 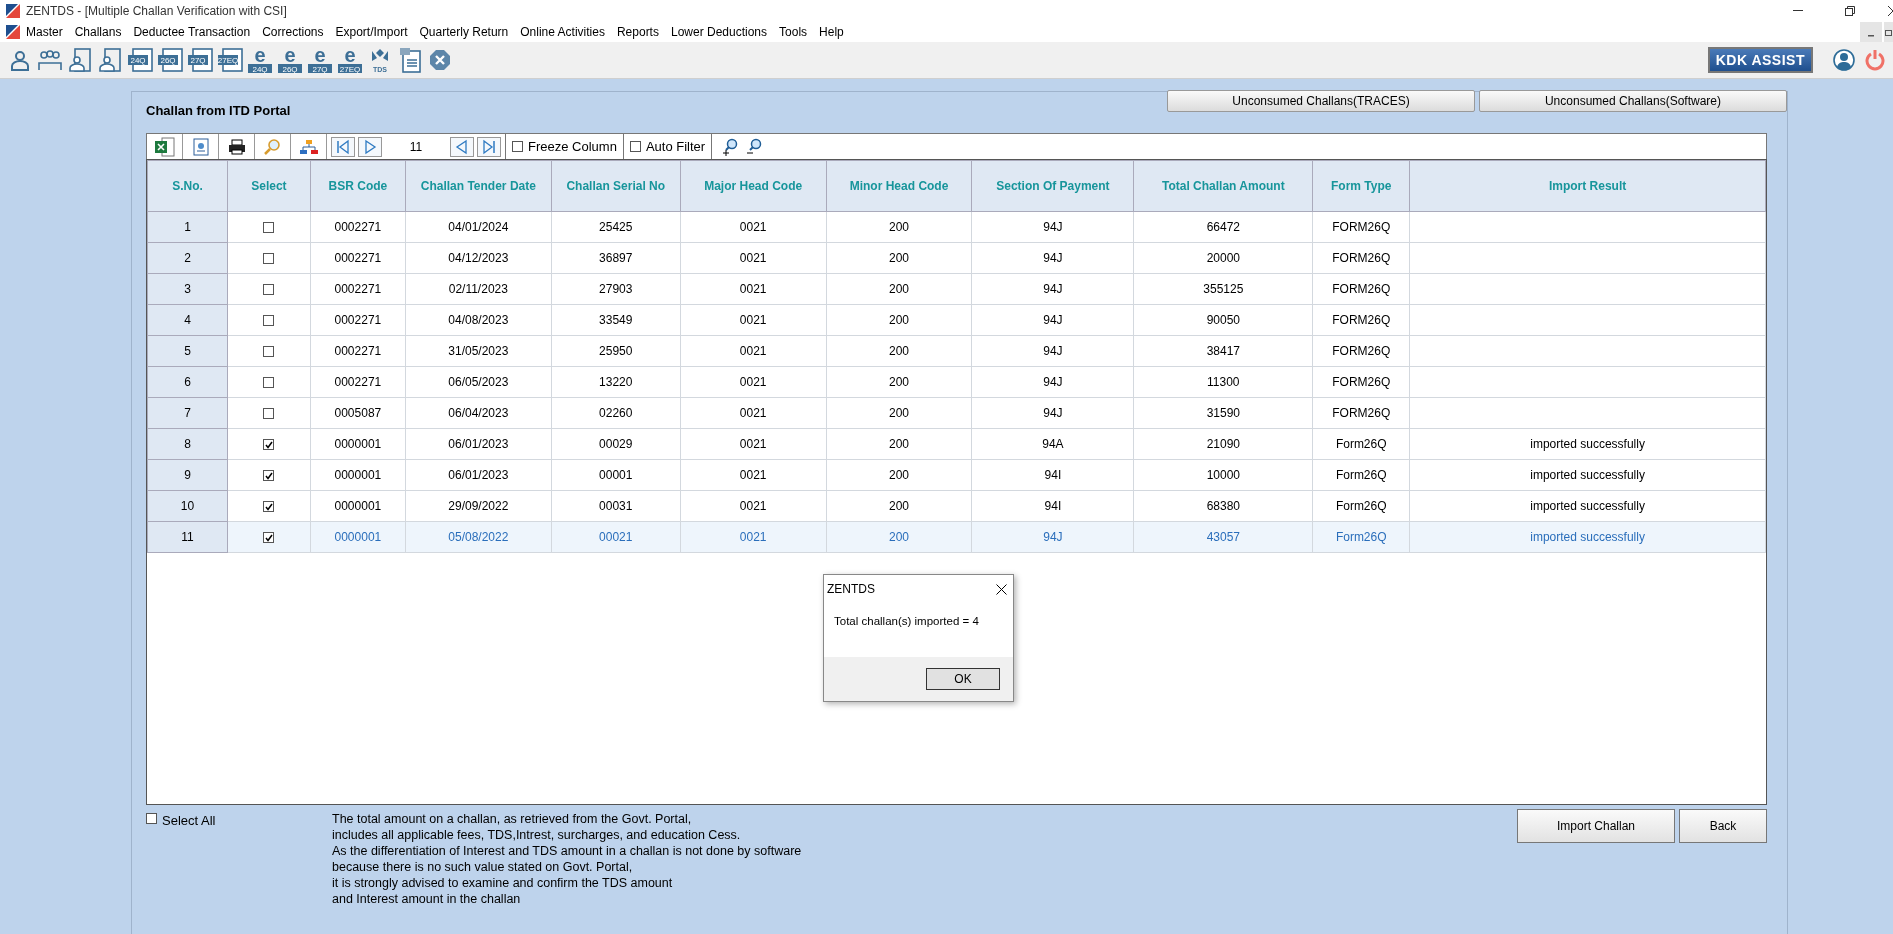 What do you see at coordinates (517, 146) in the screenshot?
I see `freeze-column-checkbox` at bounding box center [517, 146].